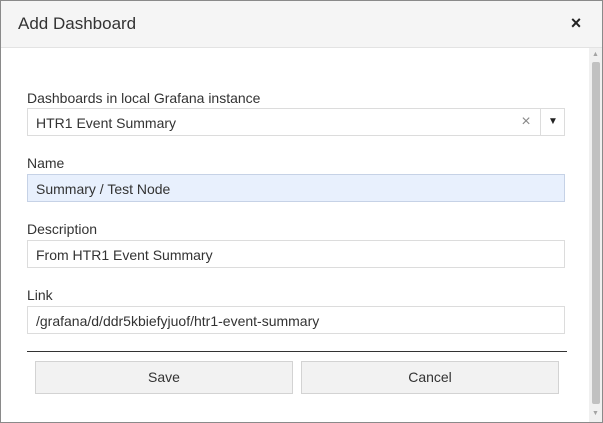 The height and width of the screenshot is (423, 603). I want to click on close-icon: ×, so click(576, 23).